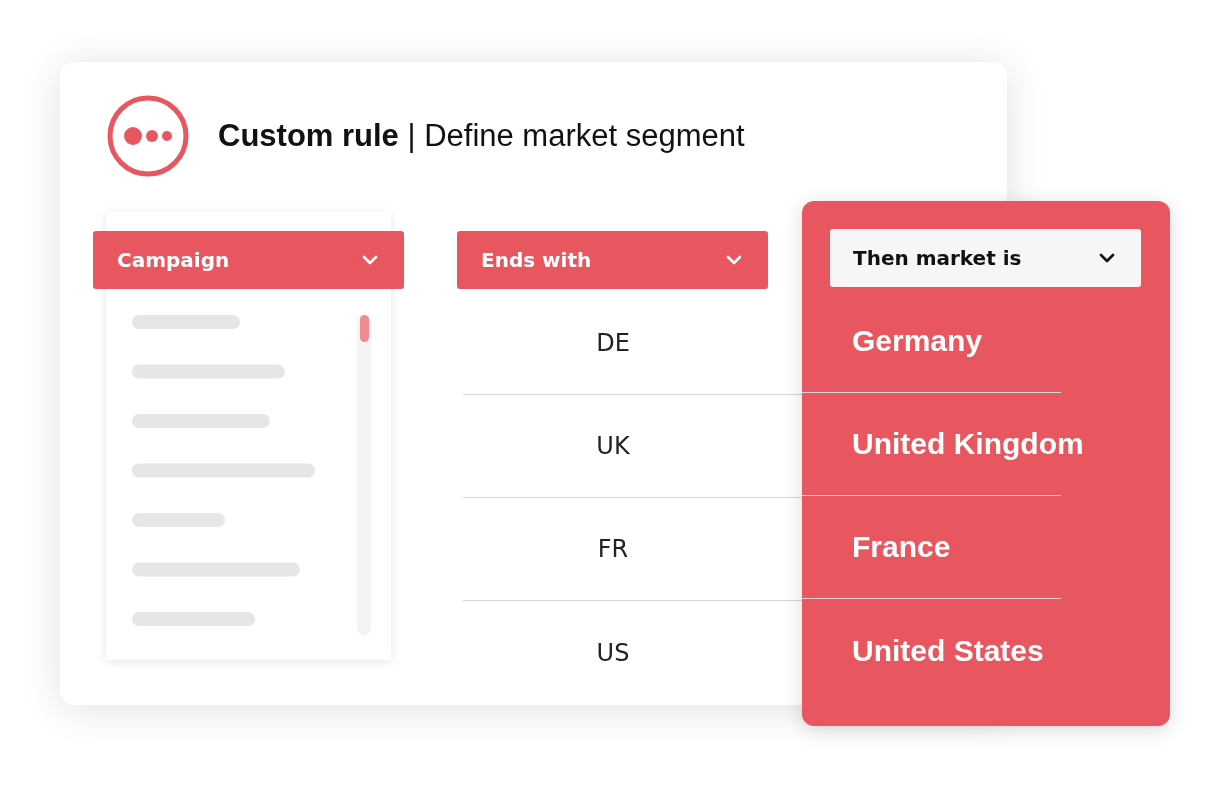 The image size is (1230, 787). Describe the element at coordinates (917, 341) in the screenshot. I see `market-name: Germany` at that location.